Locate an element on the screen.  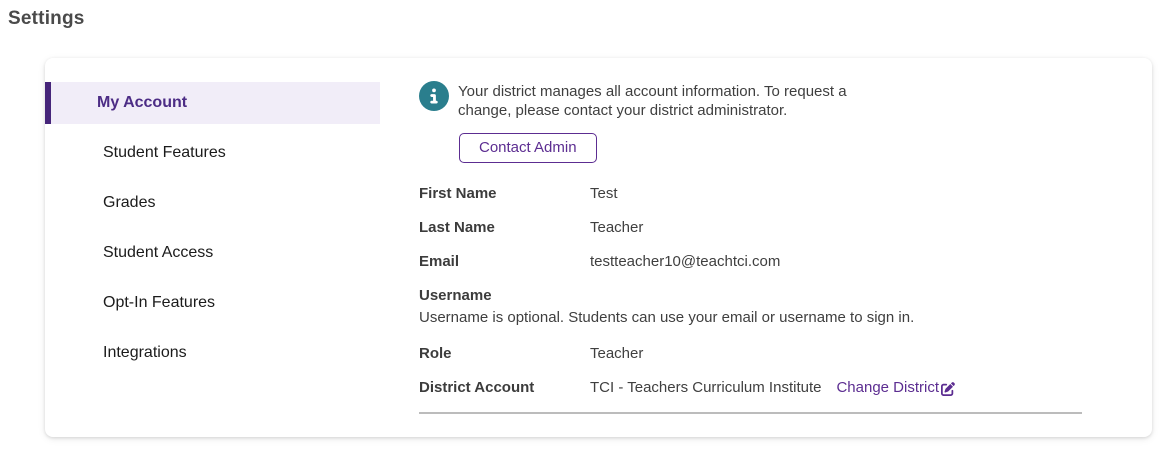
section-divider is located at coordinates (750, 413).